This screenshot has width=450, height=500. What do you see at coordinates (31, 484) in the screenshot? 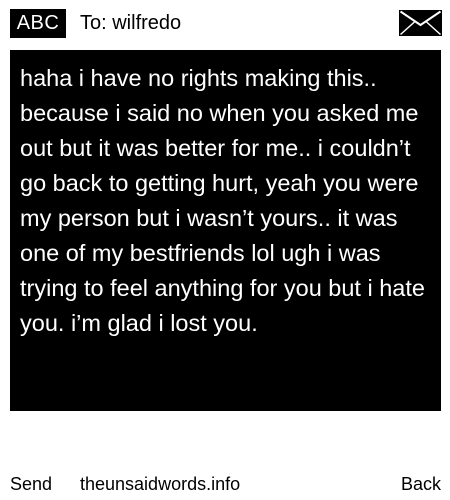
I see `send-button: Send` at bounding box center [31, 484].